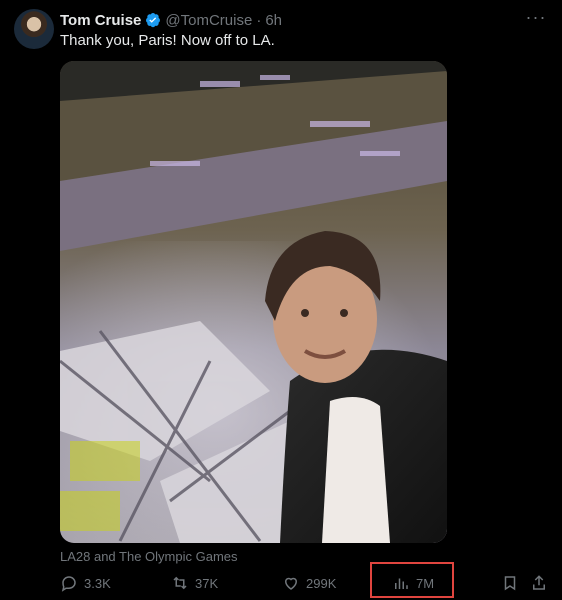  I want to click on author-handle: @TomCruise, so click(208, 20).